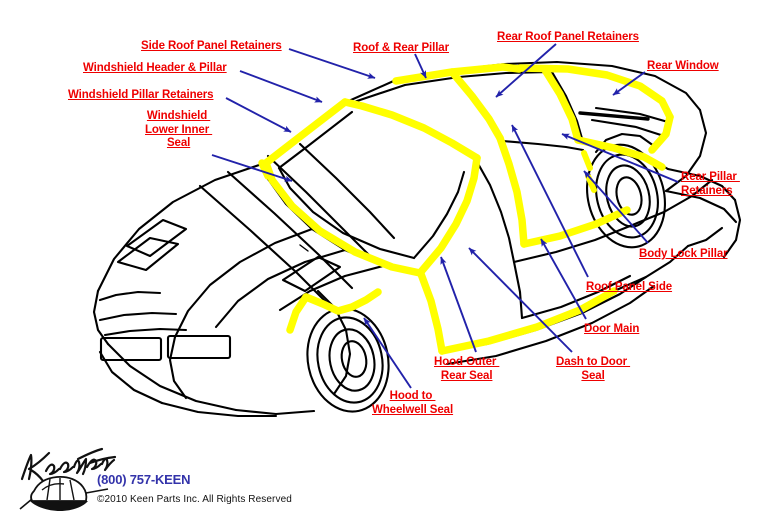  I want to click on callout-label-line: Hood Outer, so click(467, 362).